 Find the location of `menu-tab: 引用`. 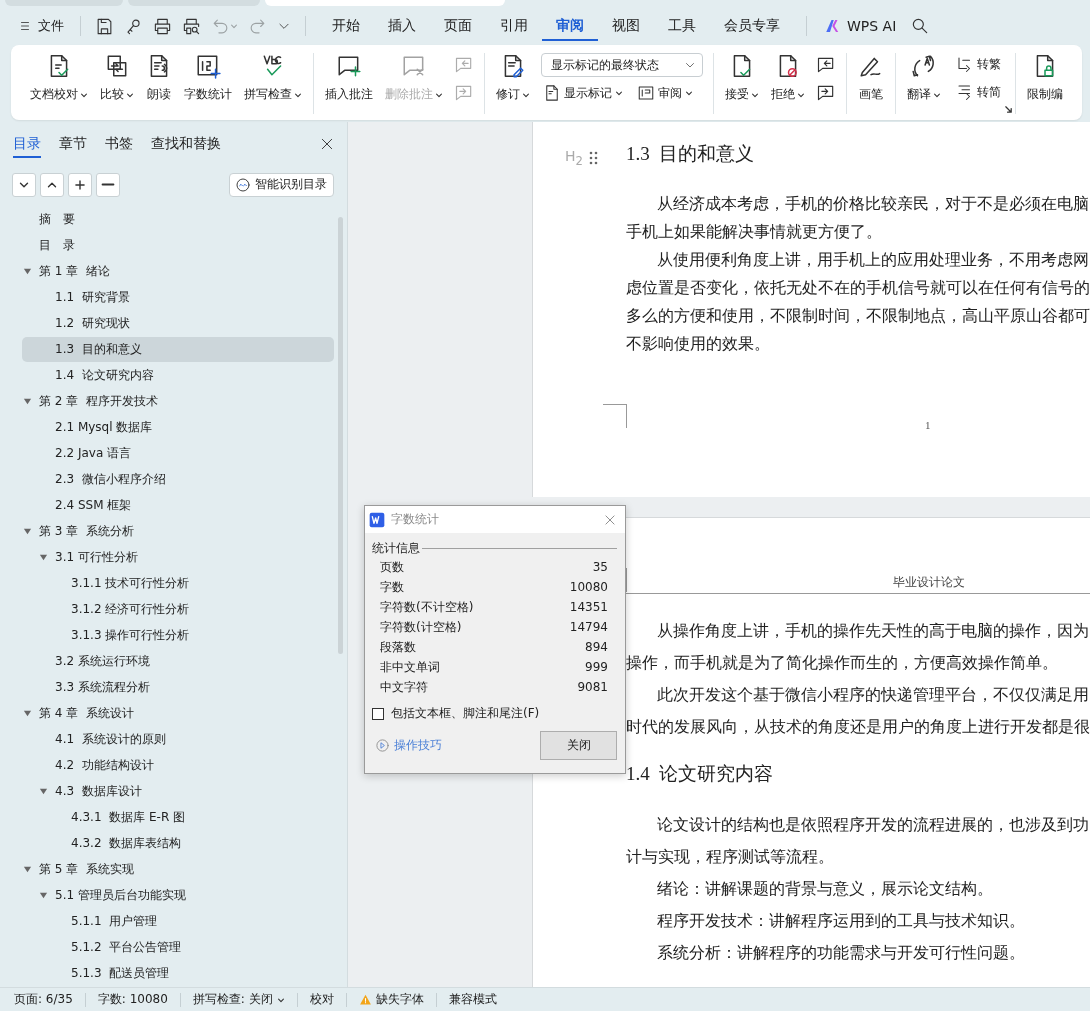

menu-tab: 引用 is located at coordinates (514, 26).